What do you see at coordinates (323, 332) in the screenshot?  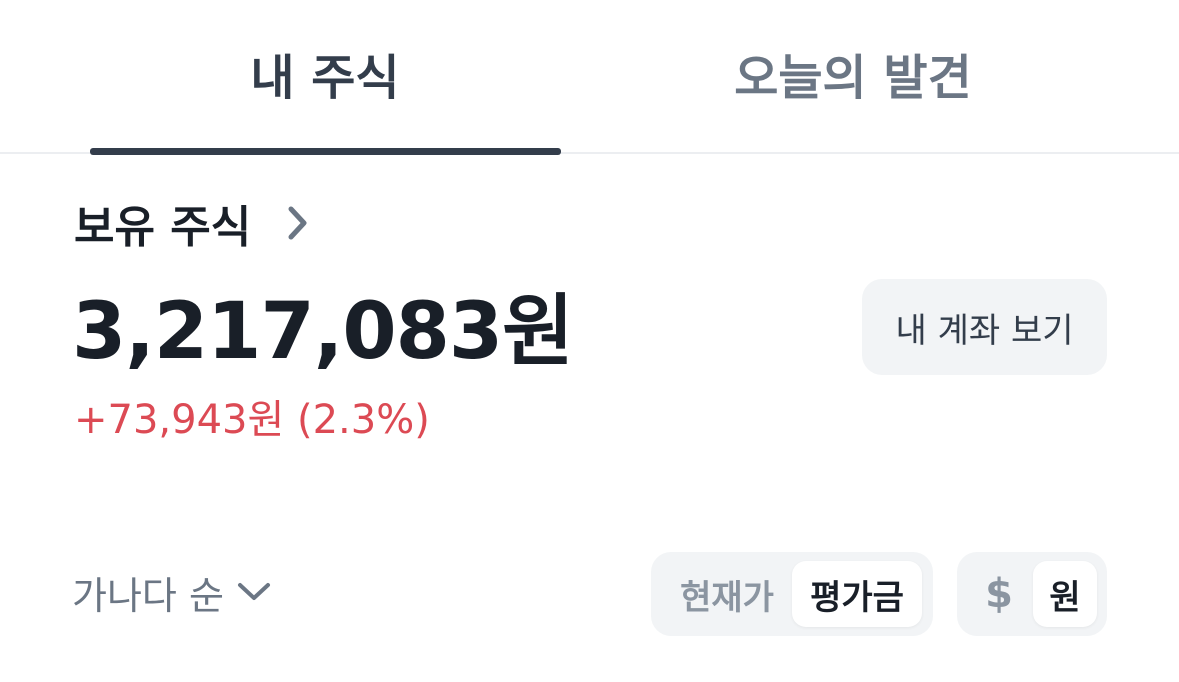 I see `total-holdings-amount: 3,217,083원` at bounding box center [323, 332].